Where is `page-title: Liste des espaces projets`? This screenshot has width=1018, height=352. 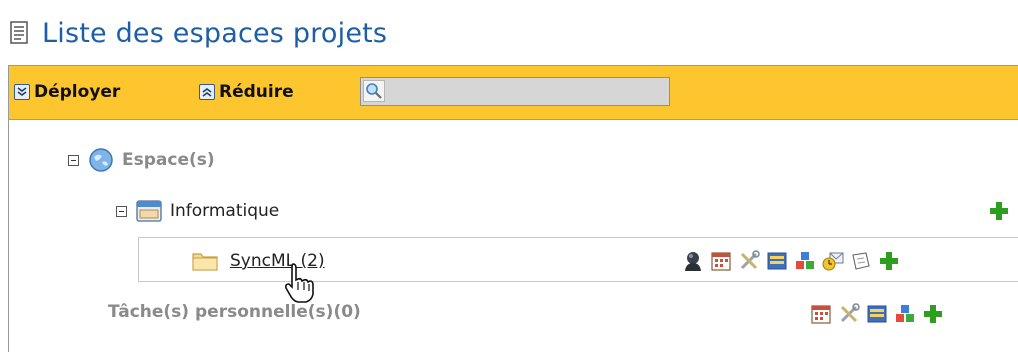 page-title: Liste des espaces projets is located at coordinates (215, 33).